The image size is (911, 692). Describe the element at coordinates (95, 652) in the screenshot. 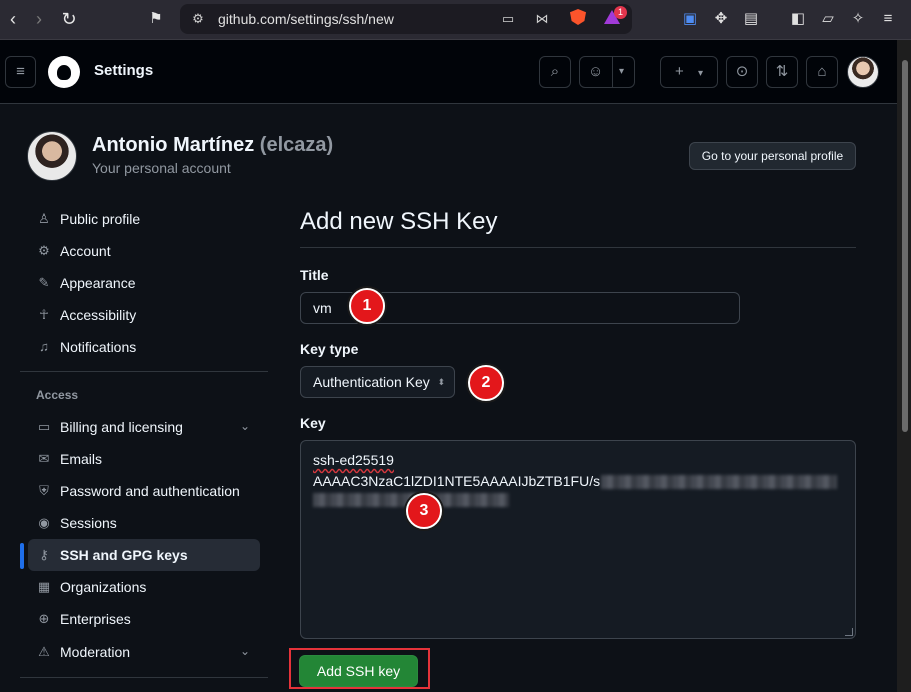

I see `sidebar-item-label: Moderation` at that location.